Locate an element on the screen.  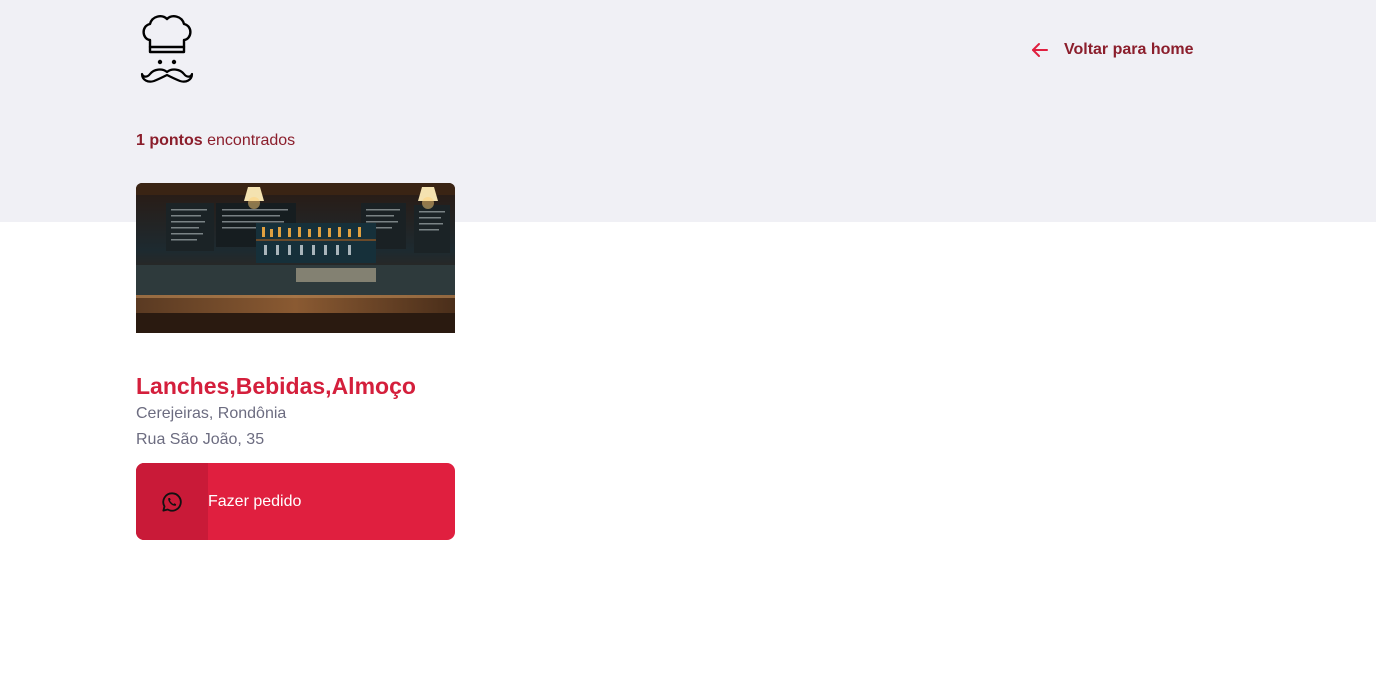
back-to-home-label: Voltar para home is located at coordinates (1129, 49).